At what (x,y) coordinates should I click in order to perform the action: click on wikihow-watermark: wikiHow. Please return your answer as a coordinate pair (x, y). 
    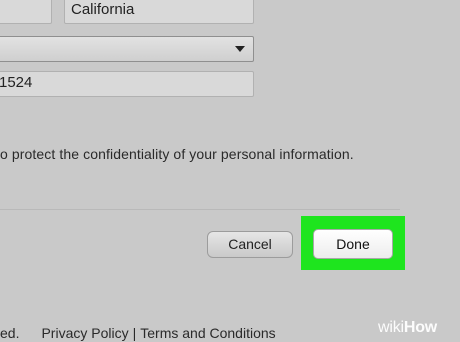
    Looking at the image, I should click on (407, 328).